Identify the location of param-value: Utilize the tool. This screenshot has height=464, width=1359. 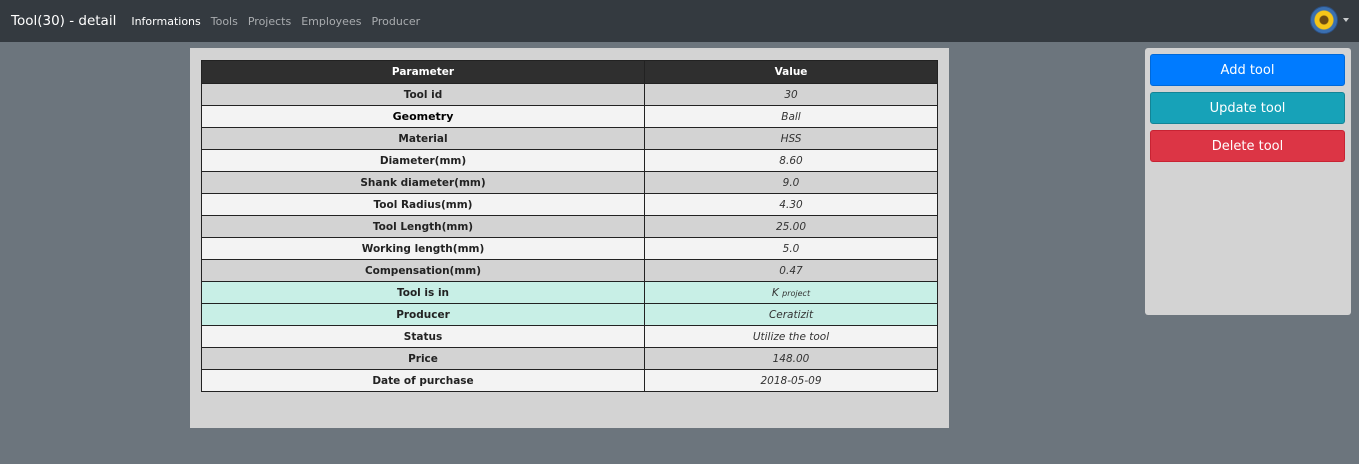
(791, 336).